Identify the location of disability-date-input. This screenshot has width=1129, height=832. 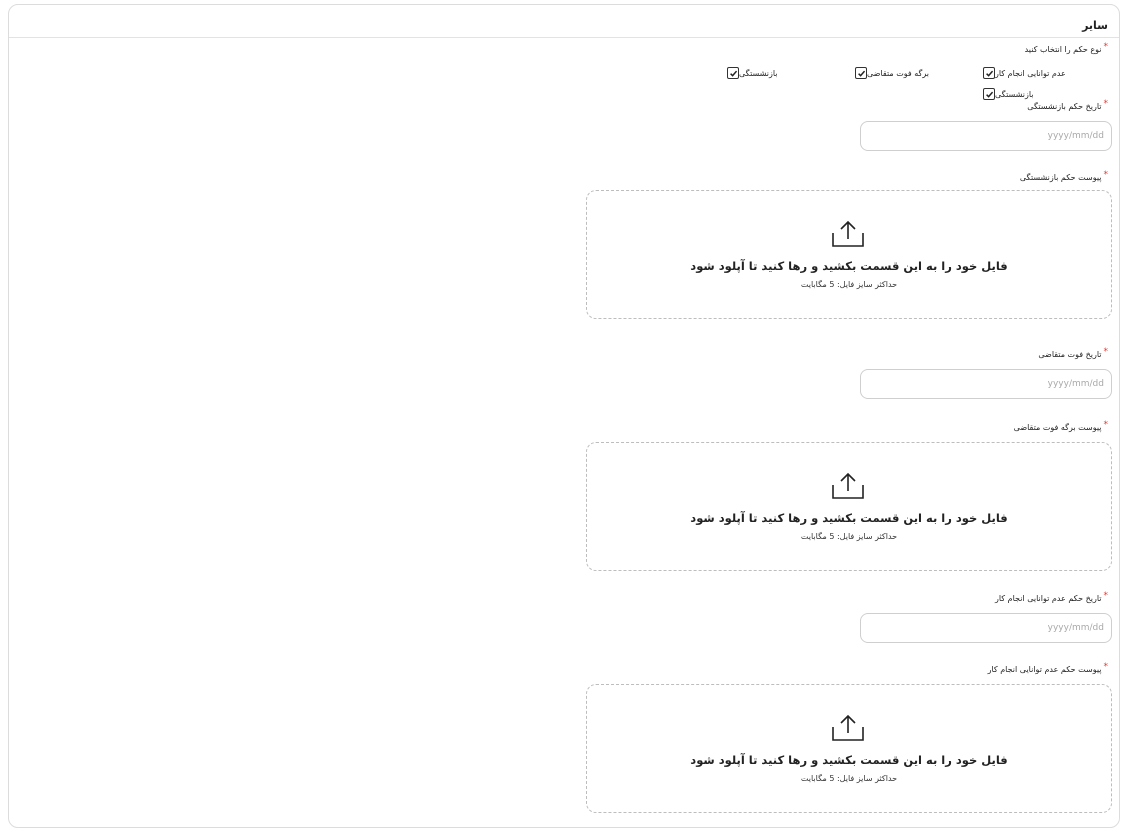
(986, 628).